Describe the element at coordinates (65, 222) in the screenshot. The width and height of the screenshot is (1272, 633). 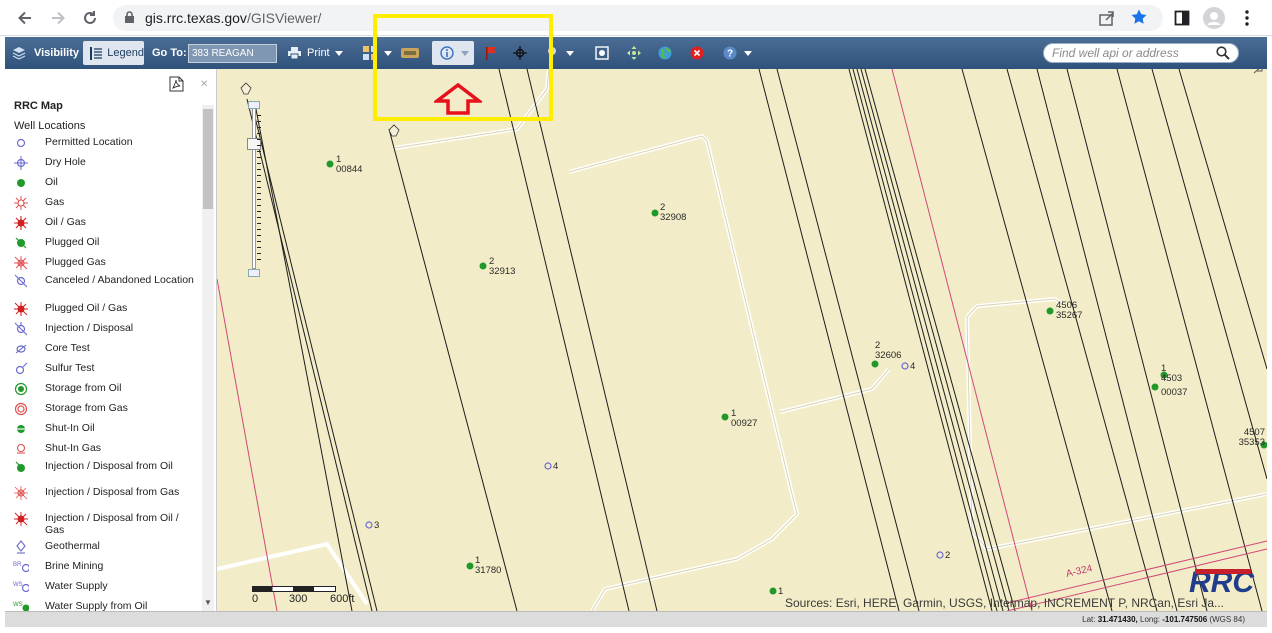
I see `legend-item-label: Oil / Gas` at that location.